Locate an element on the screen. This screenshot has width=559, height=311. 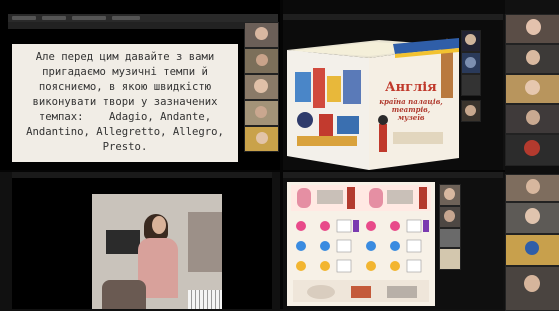
grid-divider-horizontal is located at coordinates (252, 171).